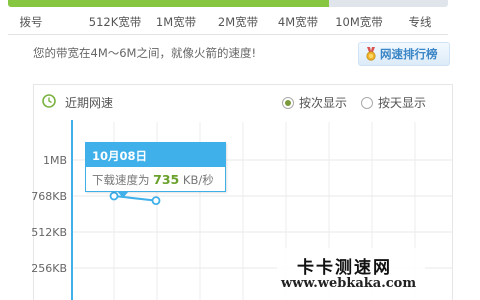 This screenshot has width=480, height=300. Describe the element at coordinates (121, 180) in the screenshot. I see `tooltip-label: 下载速度为` at that location.